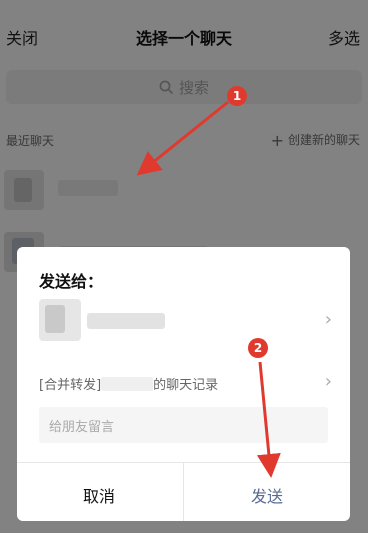 Image resolution: width=368 pixels, height=533 pixels. What do you see at coordinates (183, 425) in the screenshot?
I see `message-field: 给朋友留言` at bounding box center [183, 425].